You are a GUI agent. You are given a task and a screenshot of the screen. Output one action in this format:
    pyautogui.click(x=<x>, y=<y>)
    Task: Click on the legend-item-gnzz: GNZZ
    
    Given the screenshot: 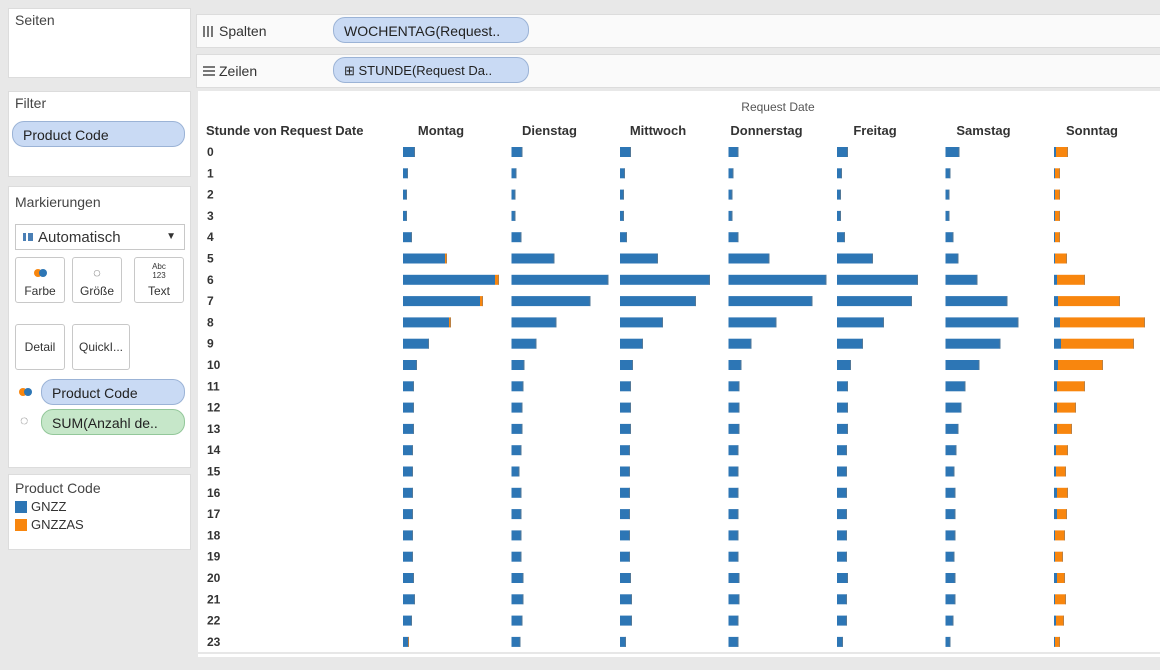 What is the action you would take?
    pyautogui.click(x=99, y=507)
    